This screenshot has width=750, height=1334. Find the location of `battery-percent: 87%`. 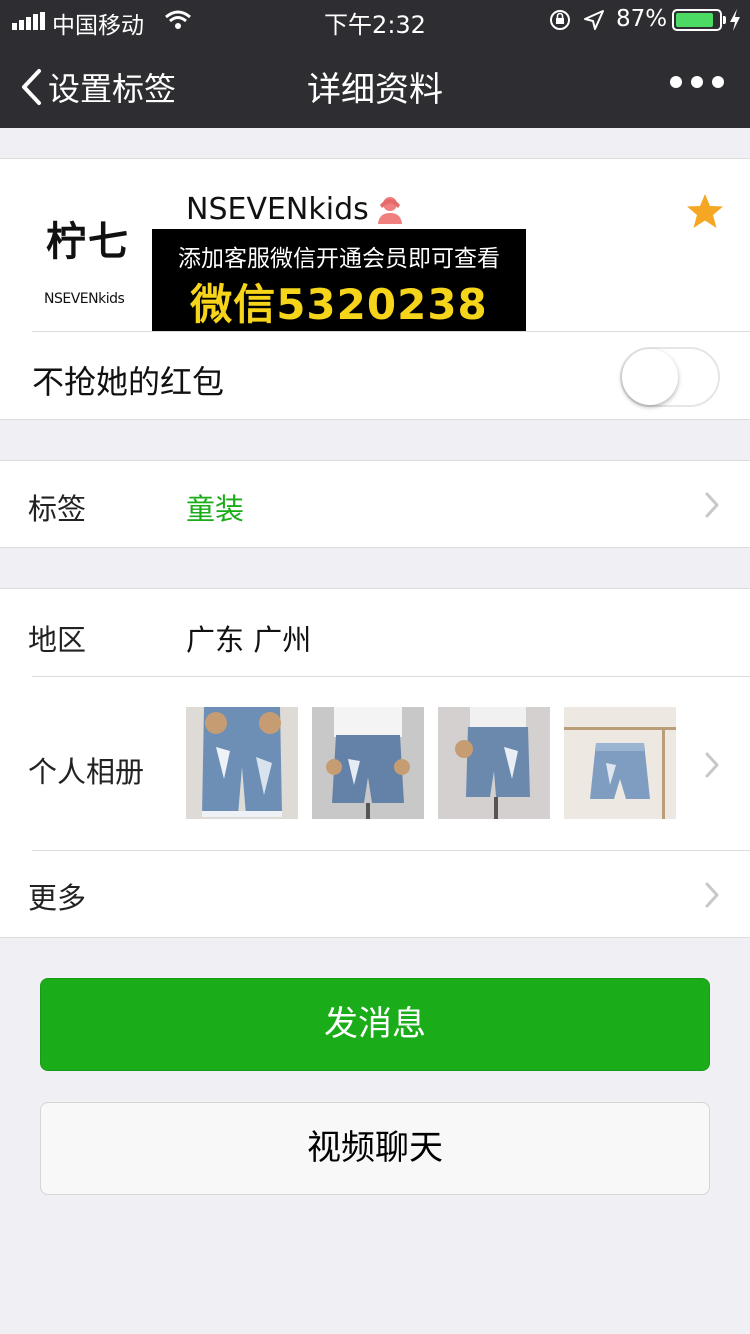

battery-percent: 87% is located at coordinates (642, 19).